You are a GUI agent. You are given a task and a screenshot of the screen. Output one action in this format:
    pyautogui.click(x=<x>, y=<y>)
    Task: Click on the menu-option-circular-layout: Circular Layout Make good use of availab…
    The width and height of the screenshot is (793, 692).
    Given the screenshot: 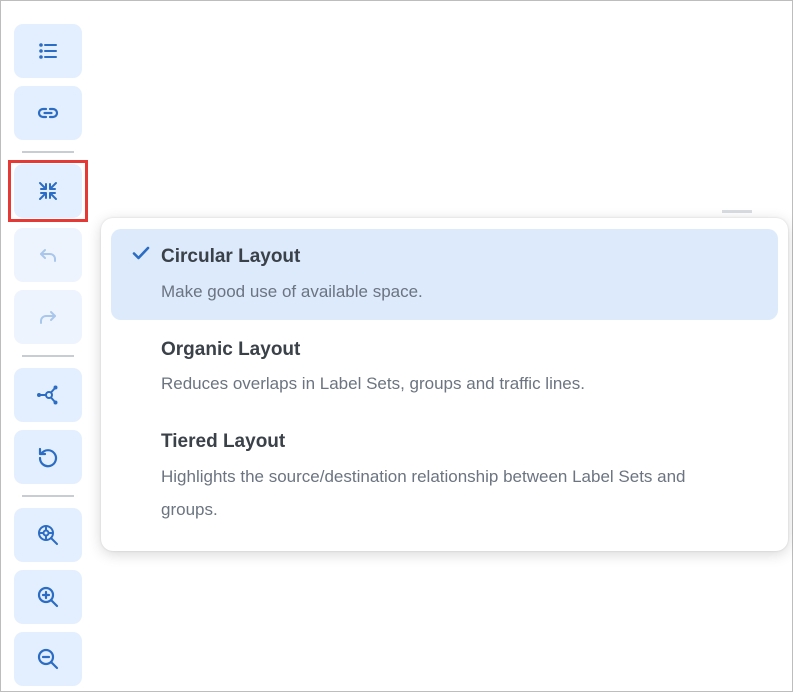 What is the action you would take?
    pyautogui.click(x=444, y=274)
    